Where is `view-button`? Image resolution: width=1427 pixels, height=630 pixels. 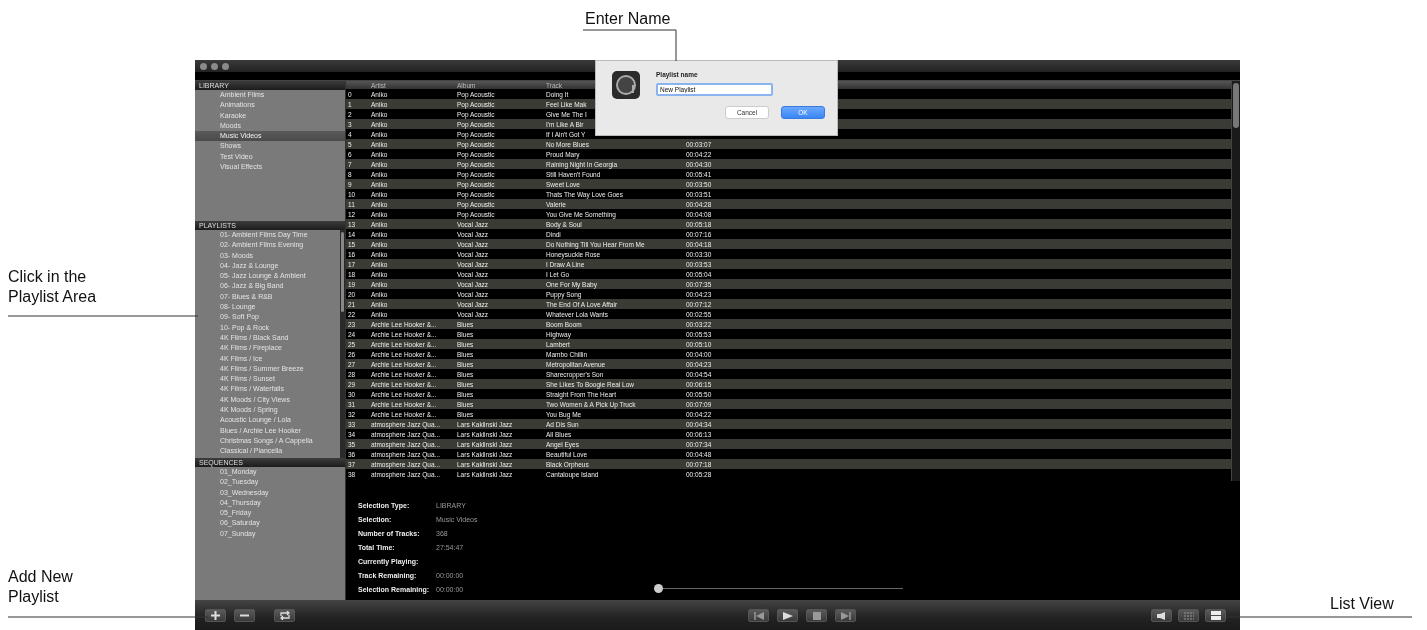
view-button is located at coordinates (1188, 615).